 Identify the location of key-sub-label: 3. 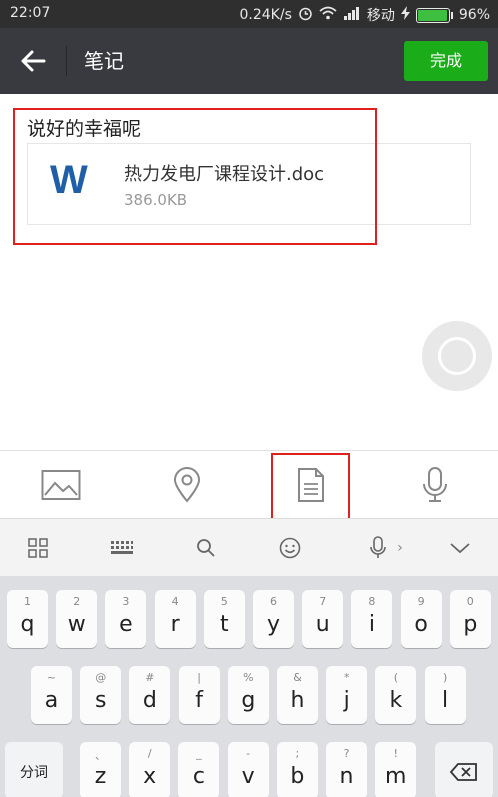
(126, 601).